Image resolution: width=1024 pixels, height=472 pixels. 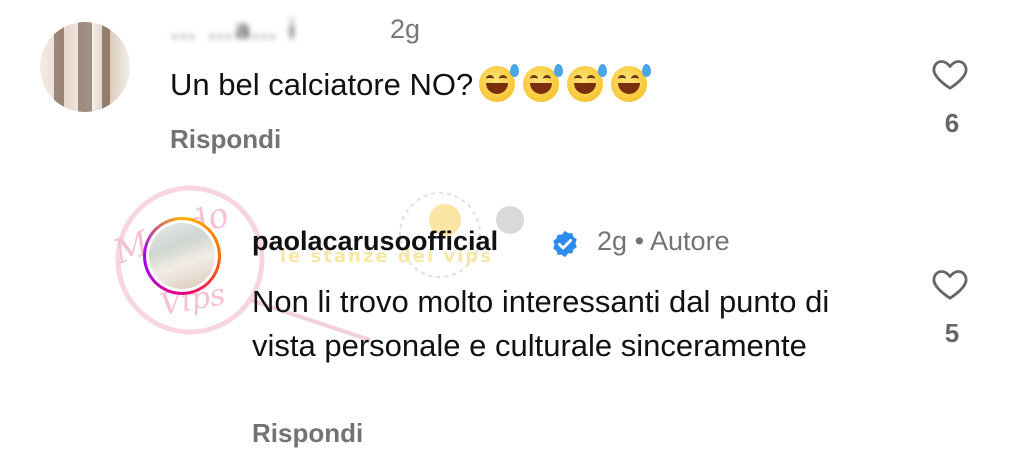 I want to click on comment-text: Un bel calciatore NO?, so click(x=411, y=84).